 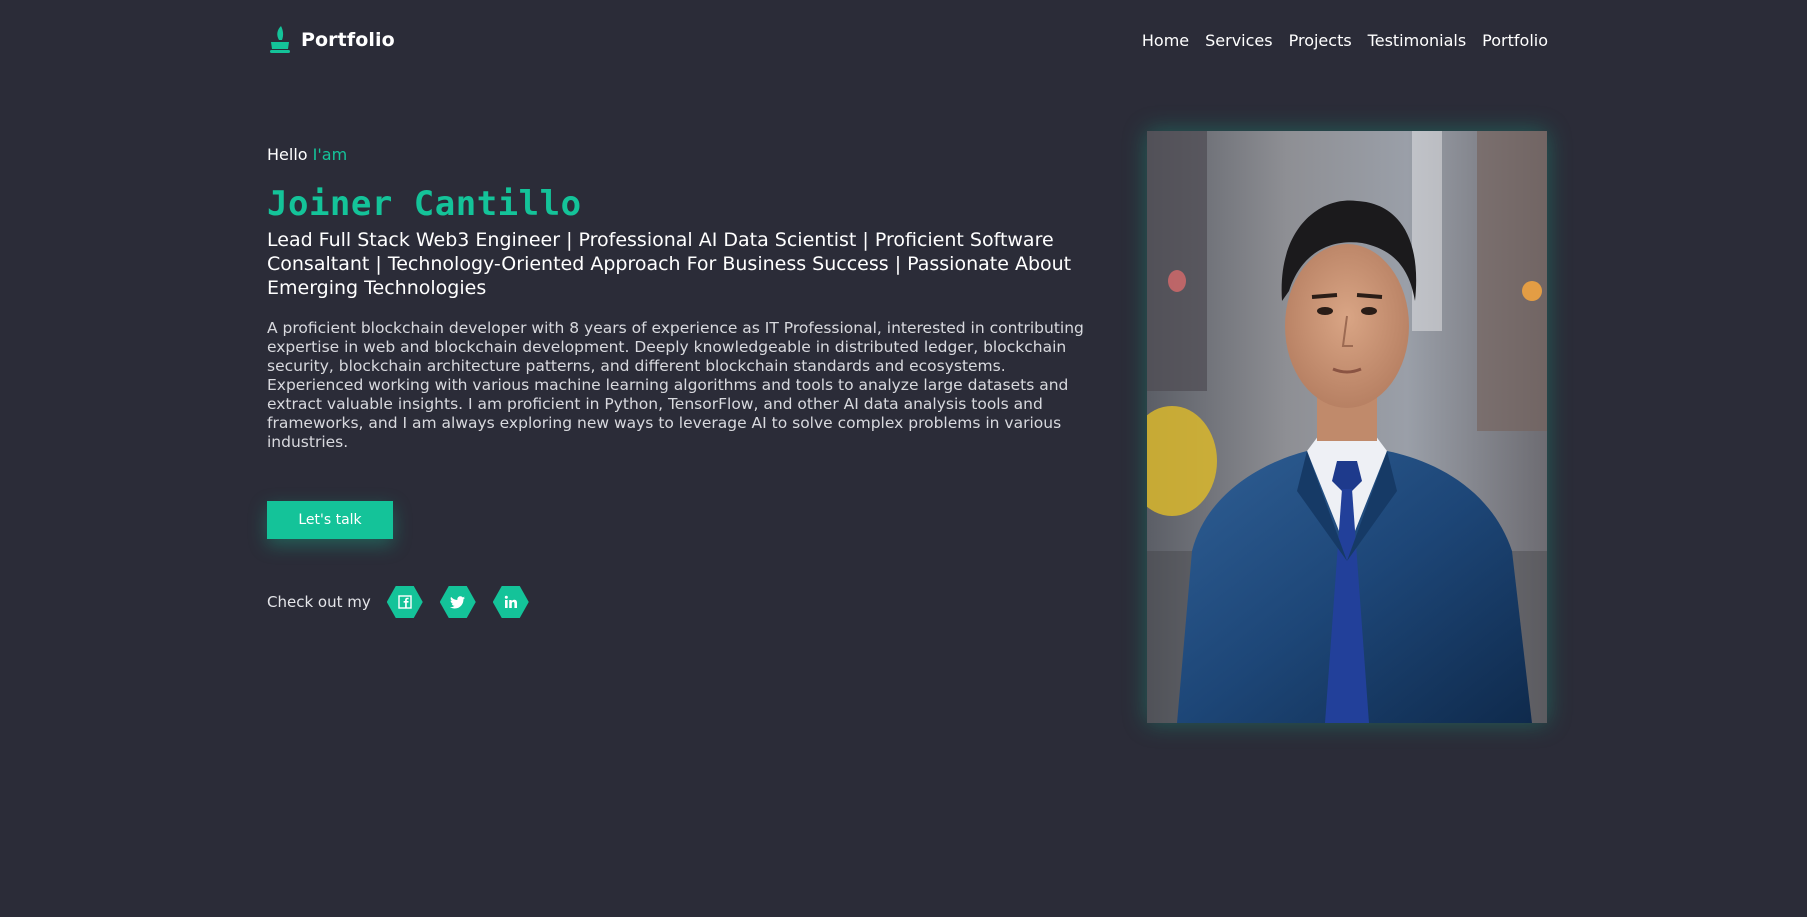 I want to click on facebook-icon, so click(x=405, y=602).